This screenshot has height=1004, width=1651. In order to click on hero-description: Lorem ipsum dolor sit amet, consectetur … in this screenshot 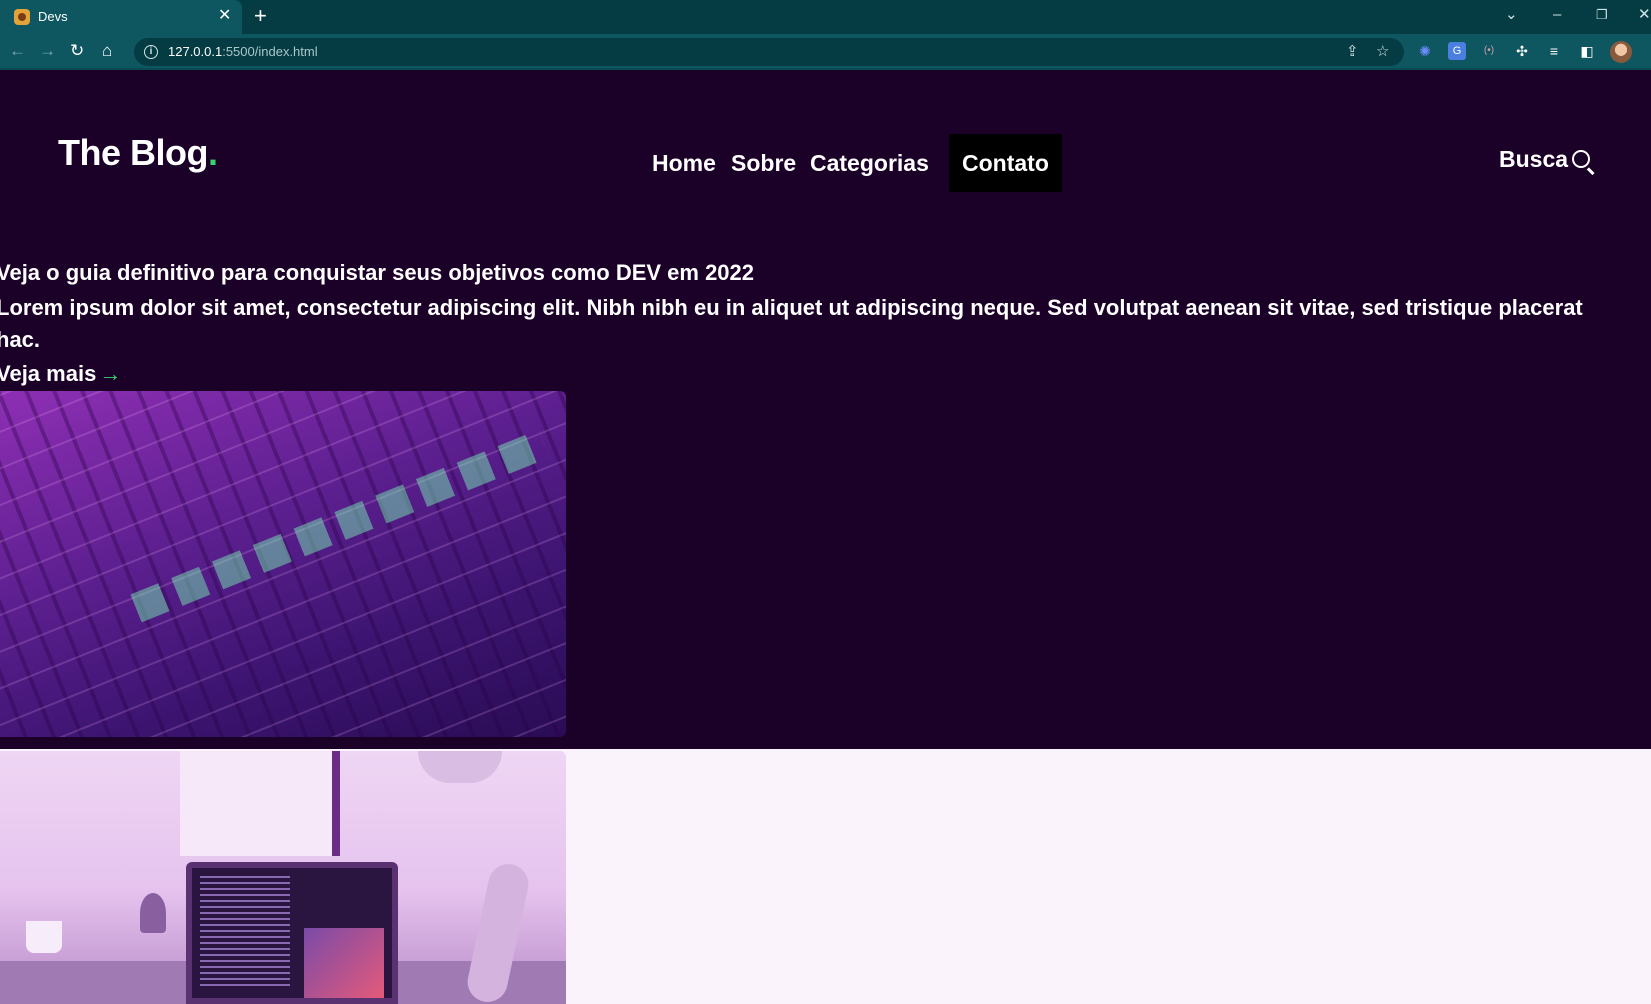, I will do `click(791, 323)`.